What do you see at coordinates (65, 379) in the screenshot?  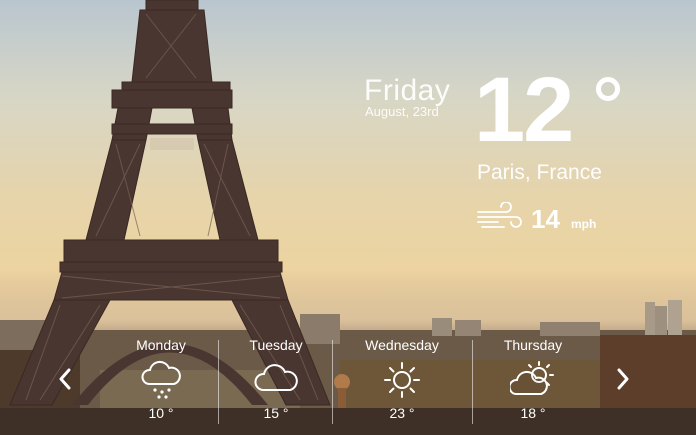 I see `chevron-left-icon` at bounding box center [65, 379].